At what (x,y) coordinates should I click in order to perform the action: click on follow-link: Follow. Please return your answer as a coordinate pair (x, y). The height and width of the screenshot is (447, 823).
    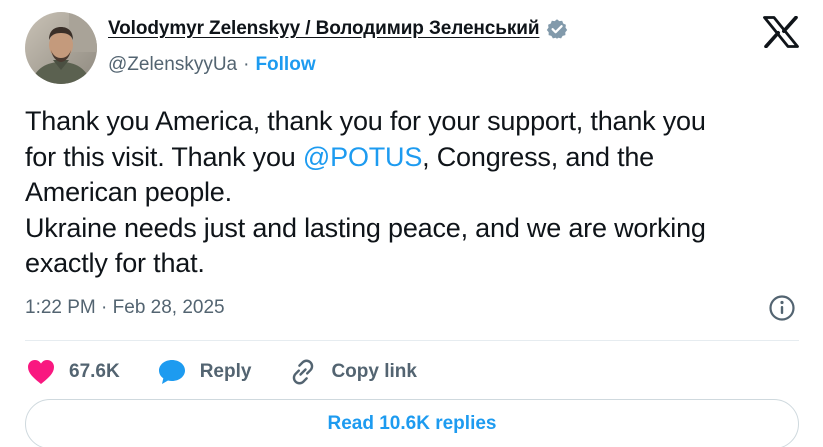
    Looking at the image, I should click on (285, 65).